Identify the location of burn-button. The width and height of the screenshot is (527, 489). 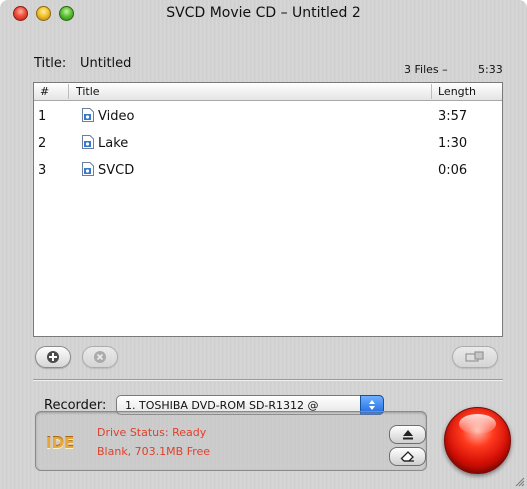
(477, 440).